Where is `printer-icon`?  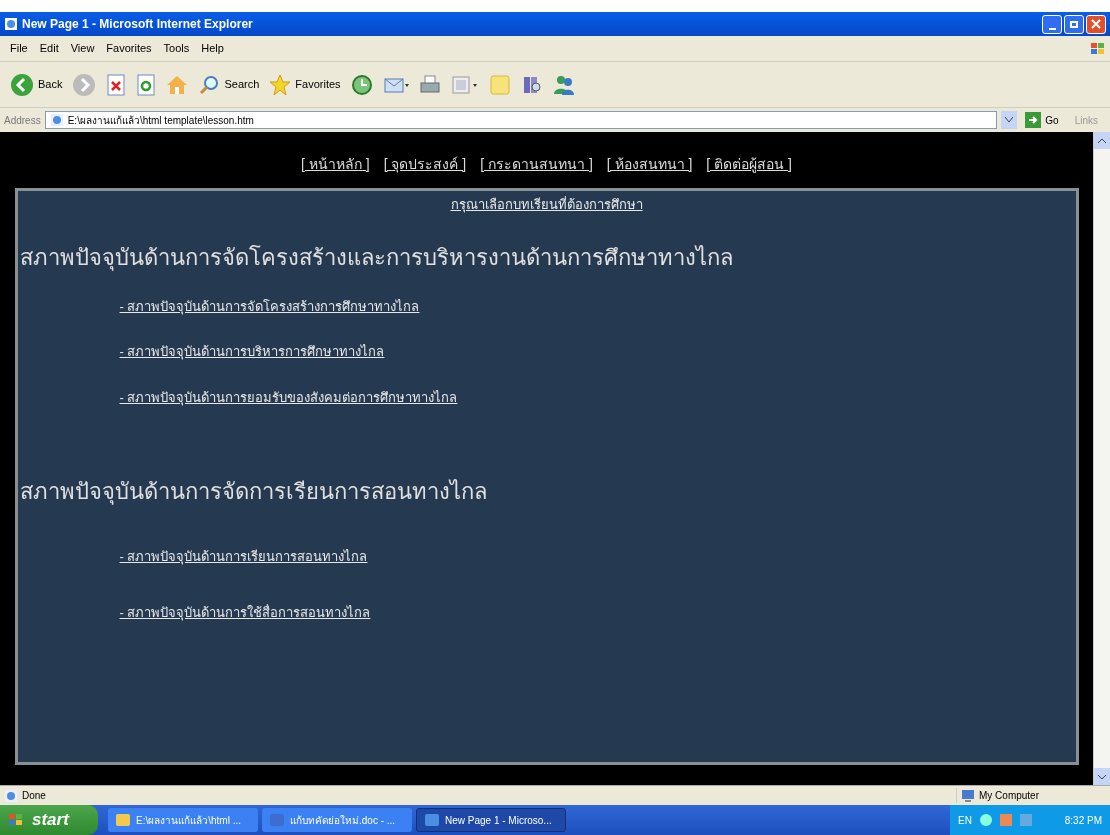
printer-icon is located at coordinates (429, 84).